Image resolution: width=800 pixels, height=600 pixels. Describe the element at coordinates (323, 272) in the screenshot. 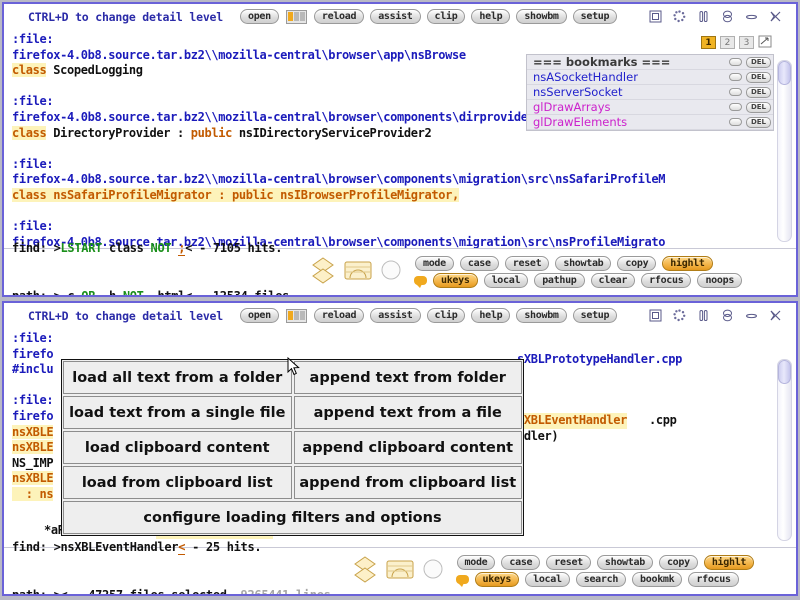

I see `updown-chevron-icon` at that location.